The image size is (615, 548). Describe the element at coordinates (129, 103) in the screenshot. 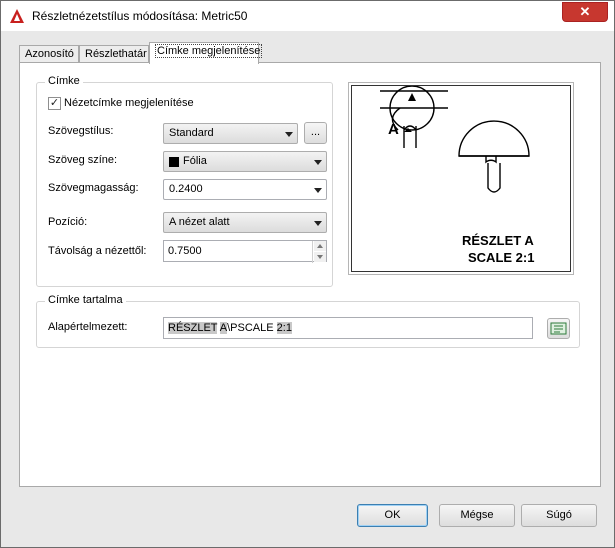

I see `show-label-checkbox-text: Nézetcímke megjelenítése` at that location.